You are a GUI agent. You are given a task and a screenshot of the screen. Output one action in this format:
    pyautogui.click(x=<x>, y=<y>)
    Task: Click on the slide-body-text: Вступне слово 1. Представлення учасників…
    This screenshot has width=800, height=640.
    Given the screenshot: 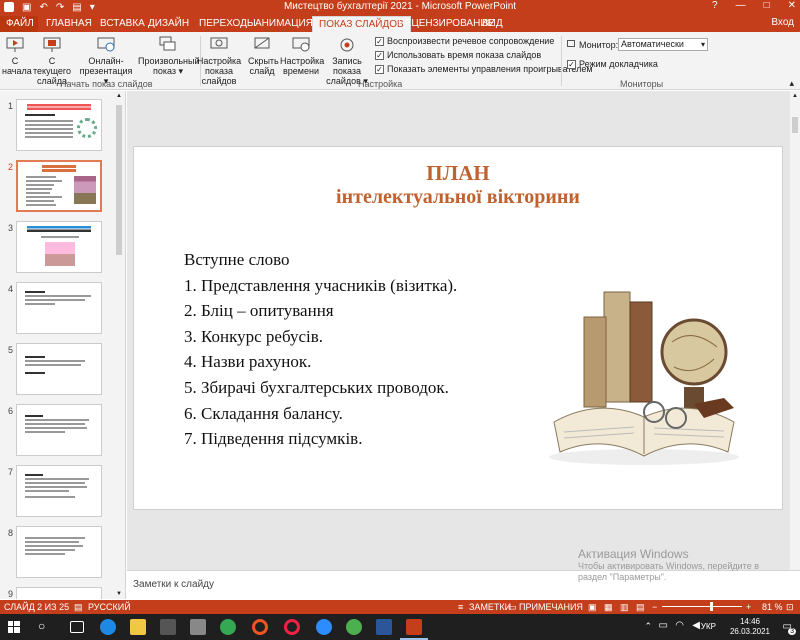 What is the action you would take?
    pyautogui.click(x=320, y=349)
    